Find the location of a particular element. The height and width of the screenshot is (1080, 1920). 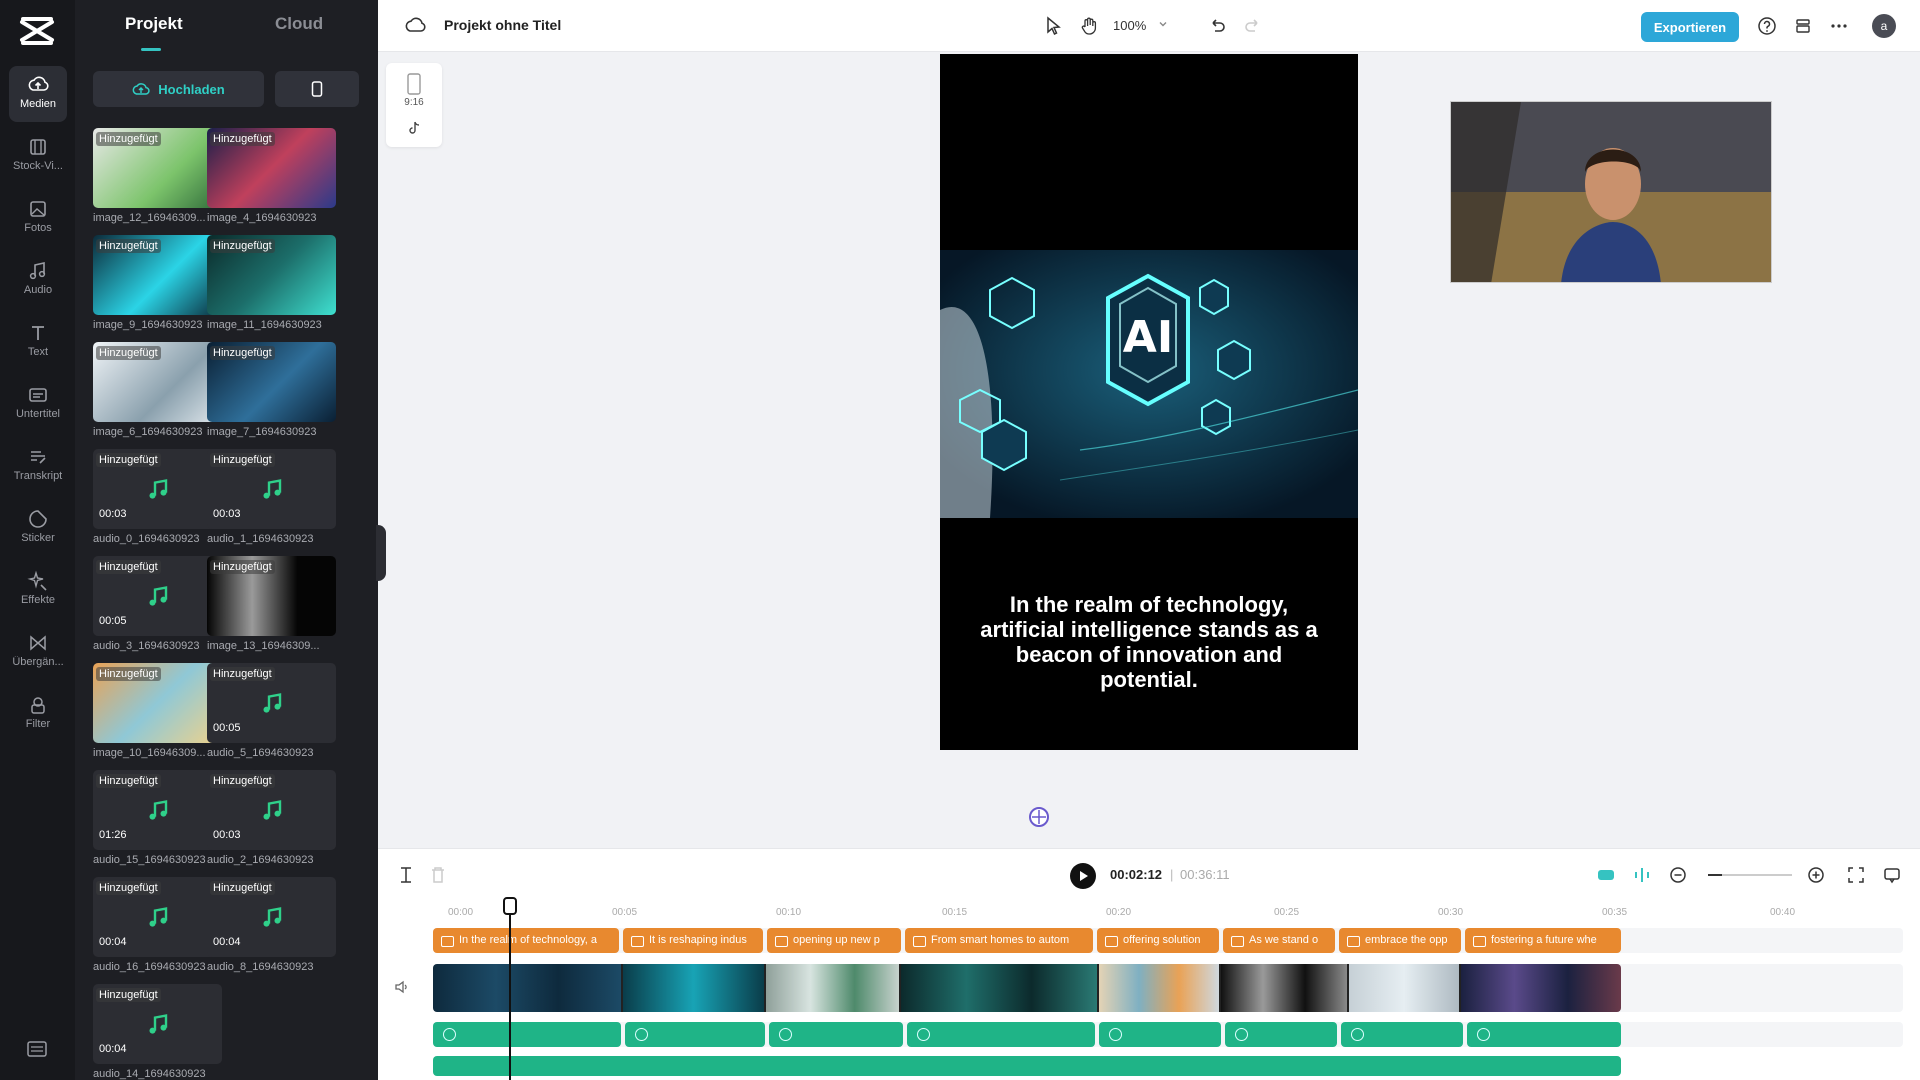

playhead is located at coordinates (510, 993).